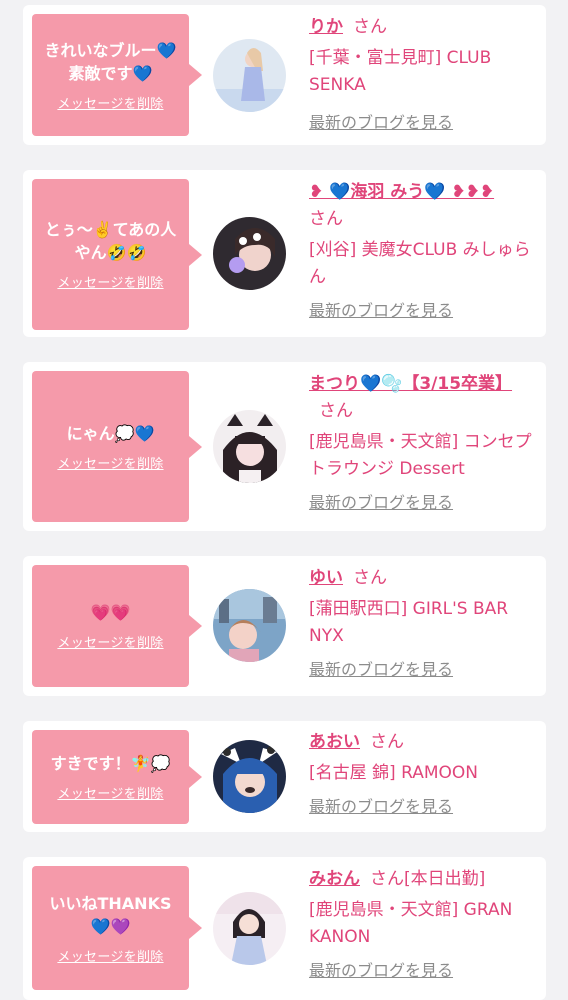 The image size is (568, 1000). What do you see at coordinates (334, 879) in the screenshot?
I see `girl-name-link: みおん` at bounding box center [334, 879].